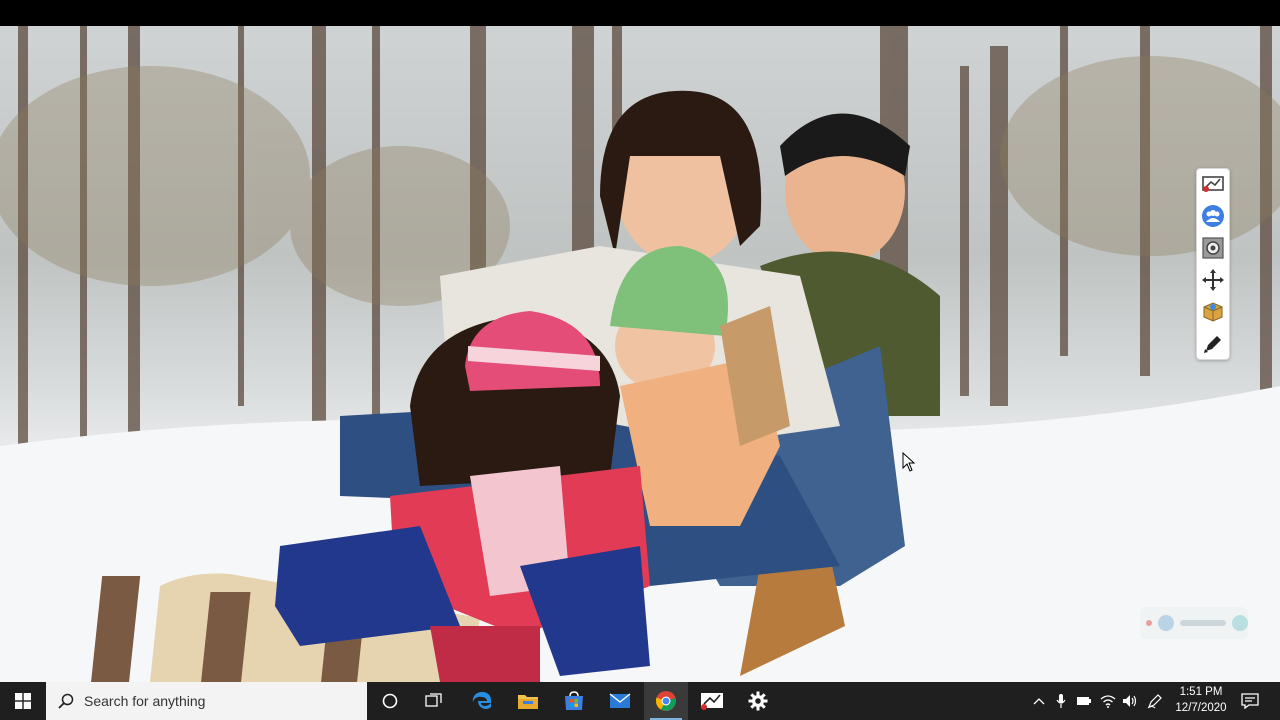 The width and height of the screenshot is (1280, 720). I want to click on chrome-button, so click(666, 701).